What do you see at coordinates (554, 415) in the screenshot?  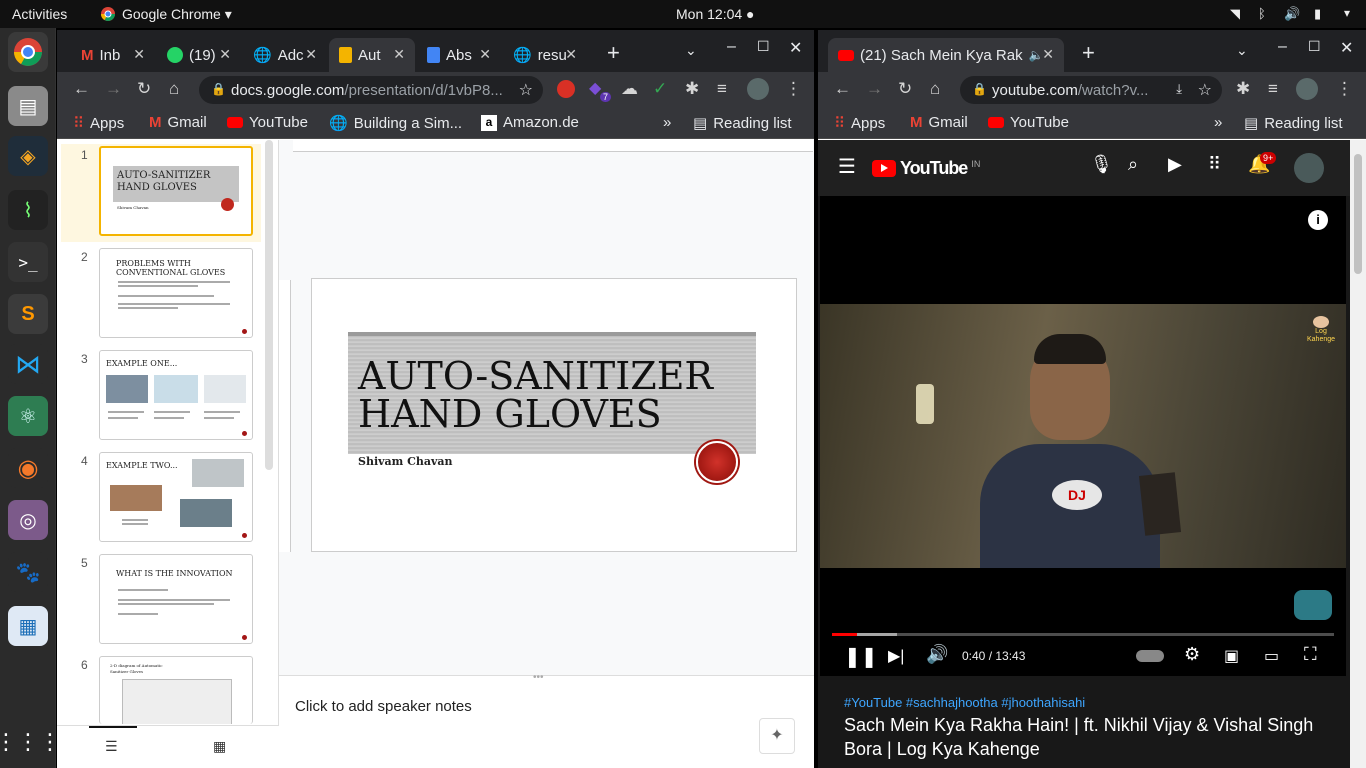 I see `main-slide: AUTO-SANITIZER HAND GLOVES Shivam Chavan` at bounding box center [554, 415].